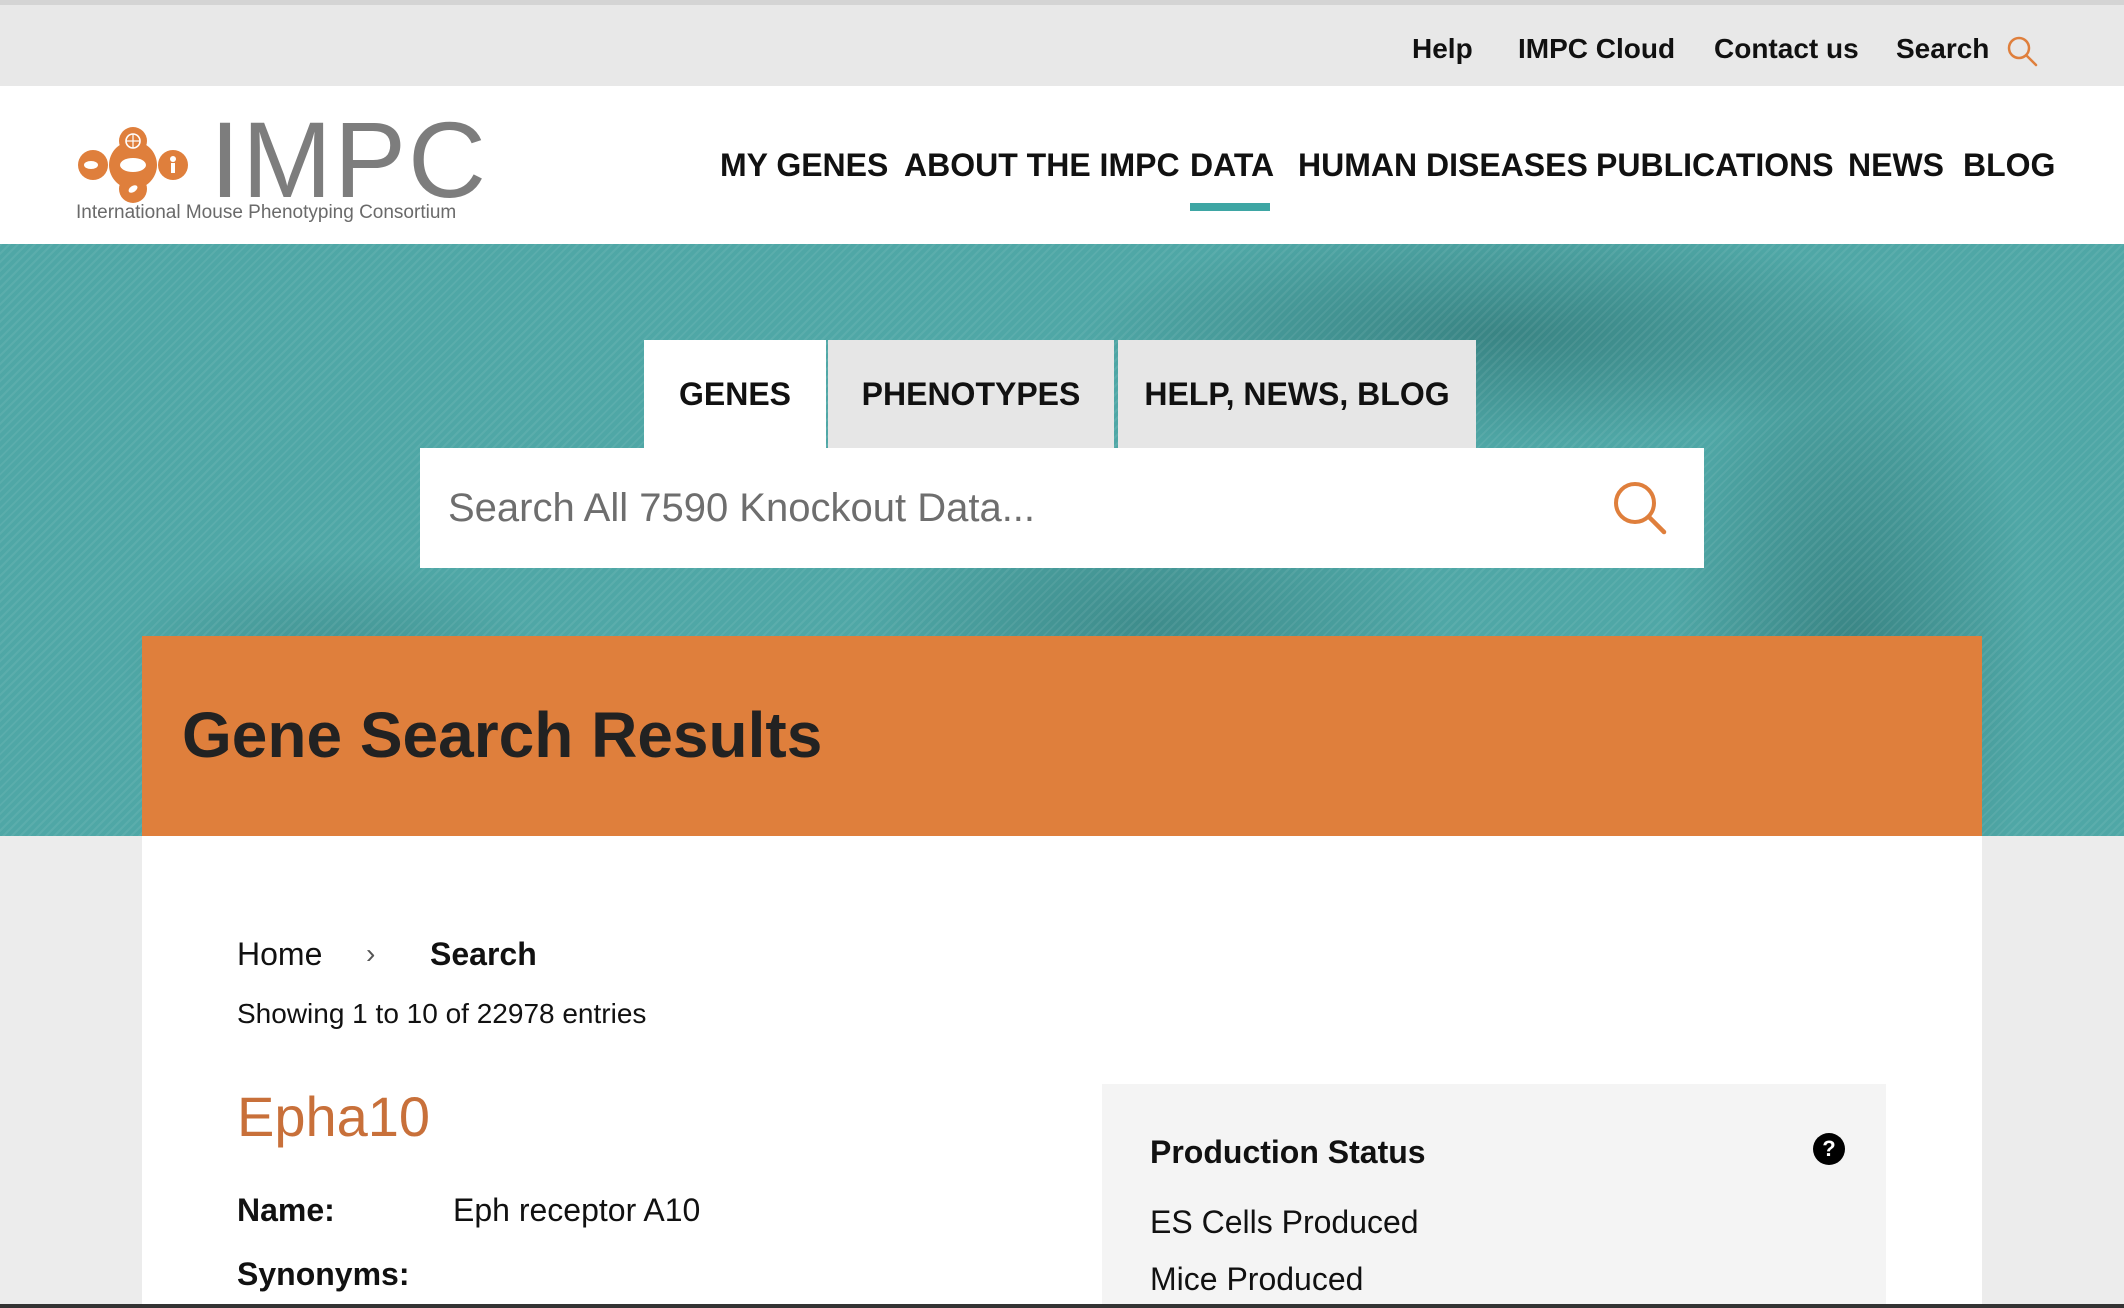 The height and width of the screenshot is (1308, 2124). What do you see at coordinates (735, 394) in the screenshot?
I see `tab-genes: GENES` at bounding box center [735, 394].